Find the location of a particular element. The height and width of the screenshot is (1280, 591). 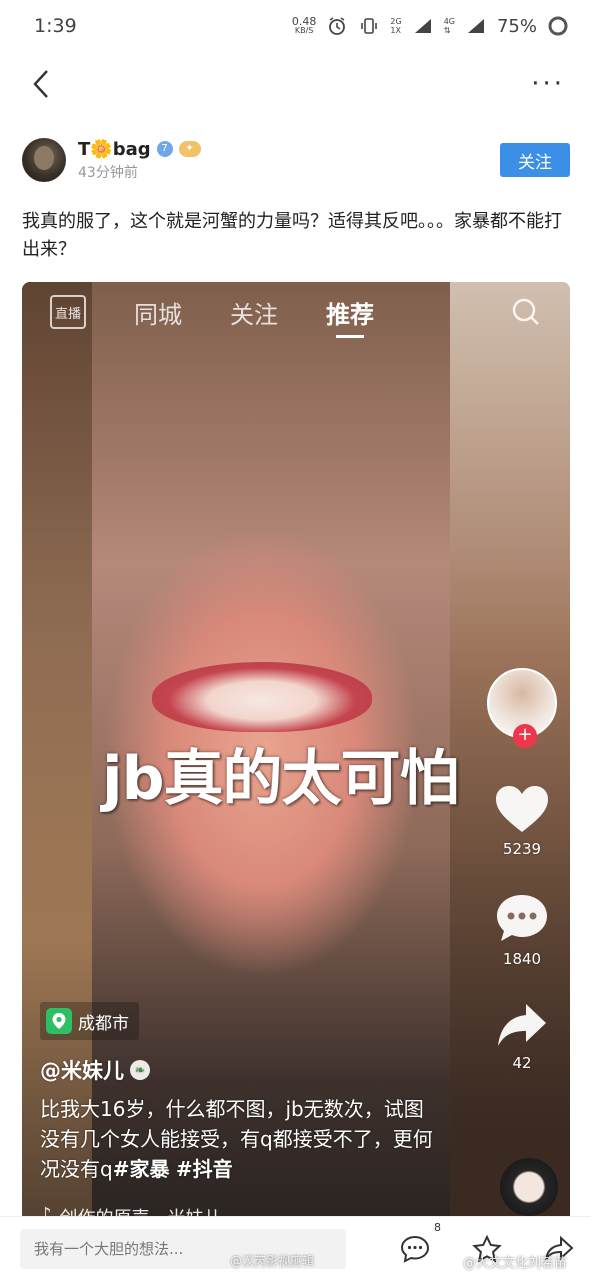

watermark-left: @汉芮影视剪辑 is located at coordinates (272, 1261).